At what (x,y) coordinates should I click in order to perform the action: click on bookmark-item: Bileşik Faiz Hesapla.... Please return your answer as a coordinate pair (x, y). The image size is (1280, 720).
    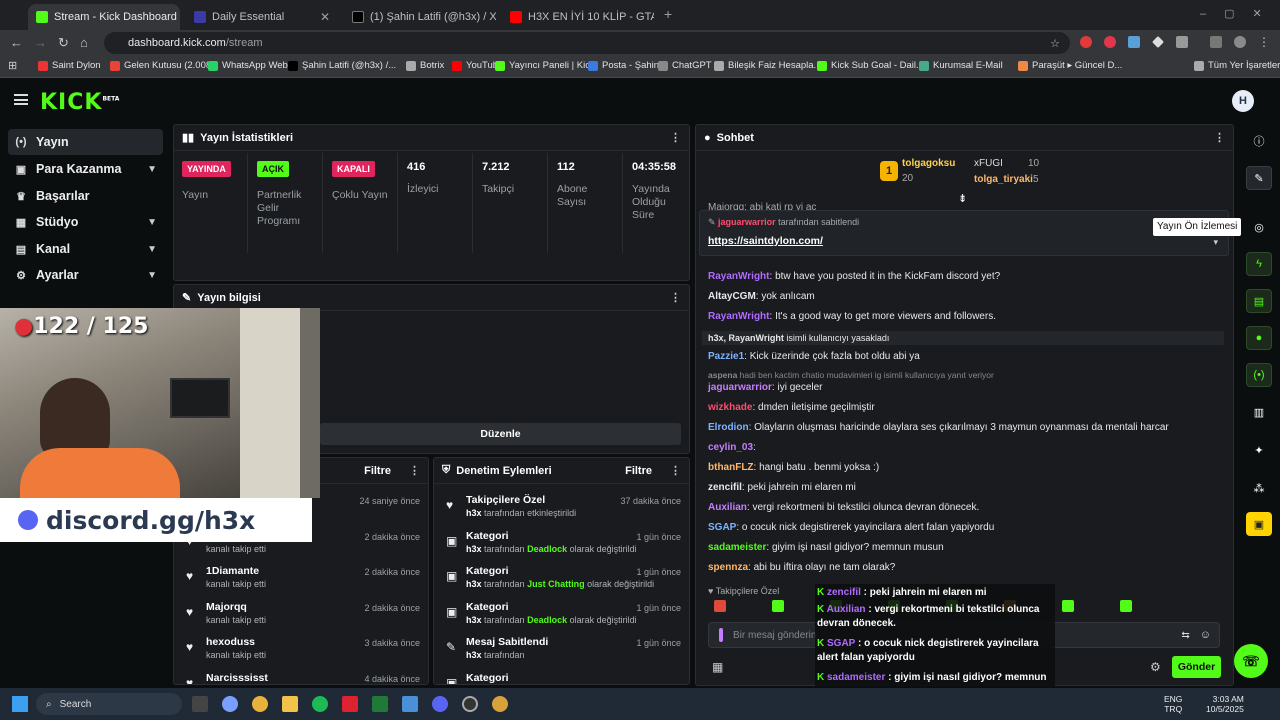
    Looking at the image, I should click on (767, 65).